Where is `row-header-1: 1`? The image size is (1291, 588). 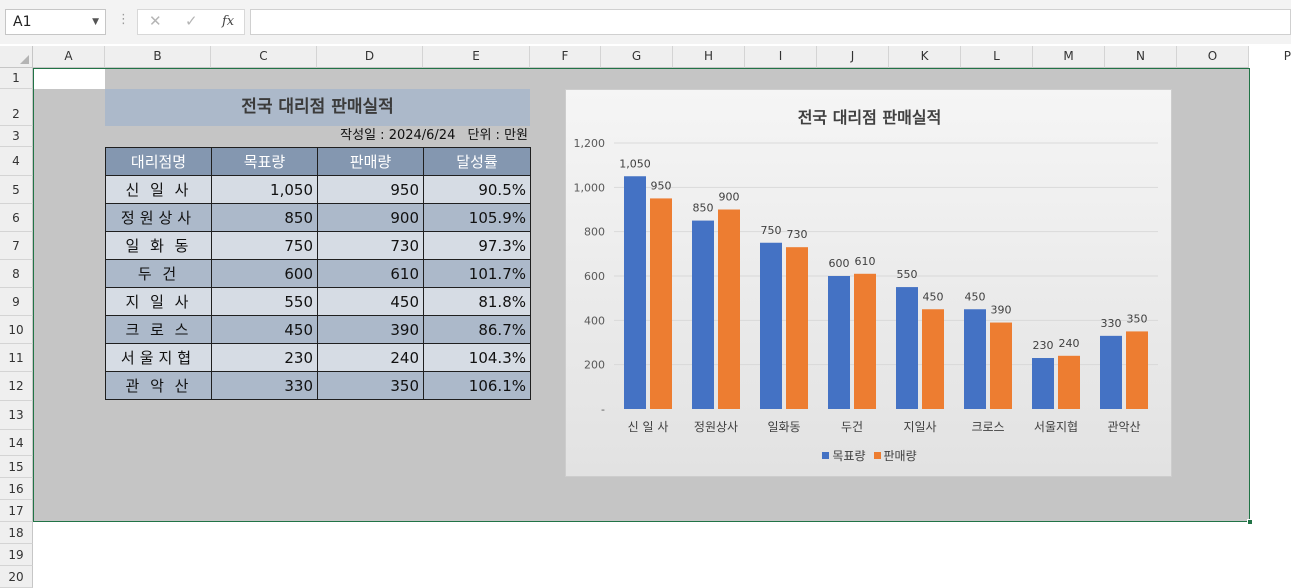 row-header-1: 1 is located at coordinates (16, 78).